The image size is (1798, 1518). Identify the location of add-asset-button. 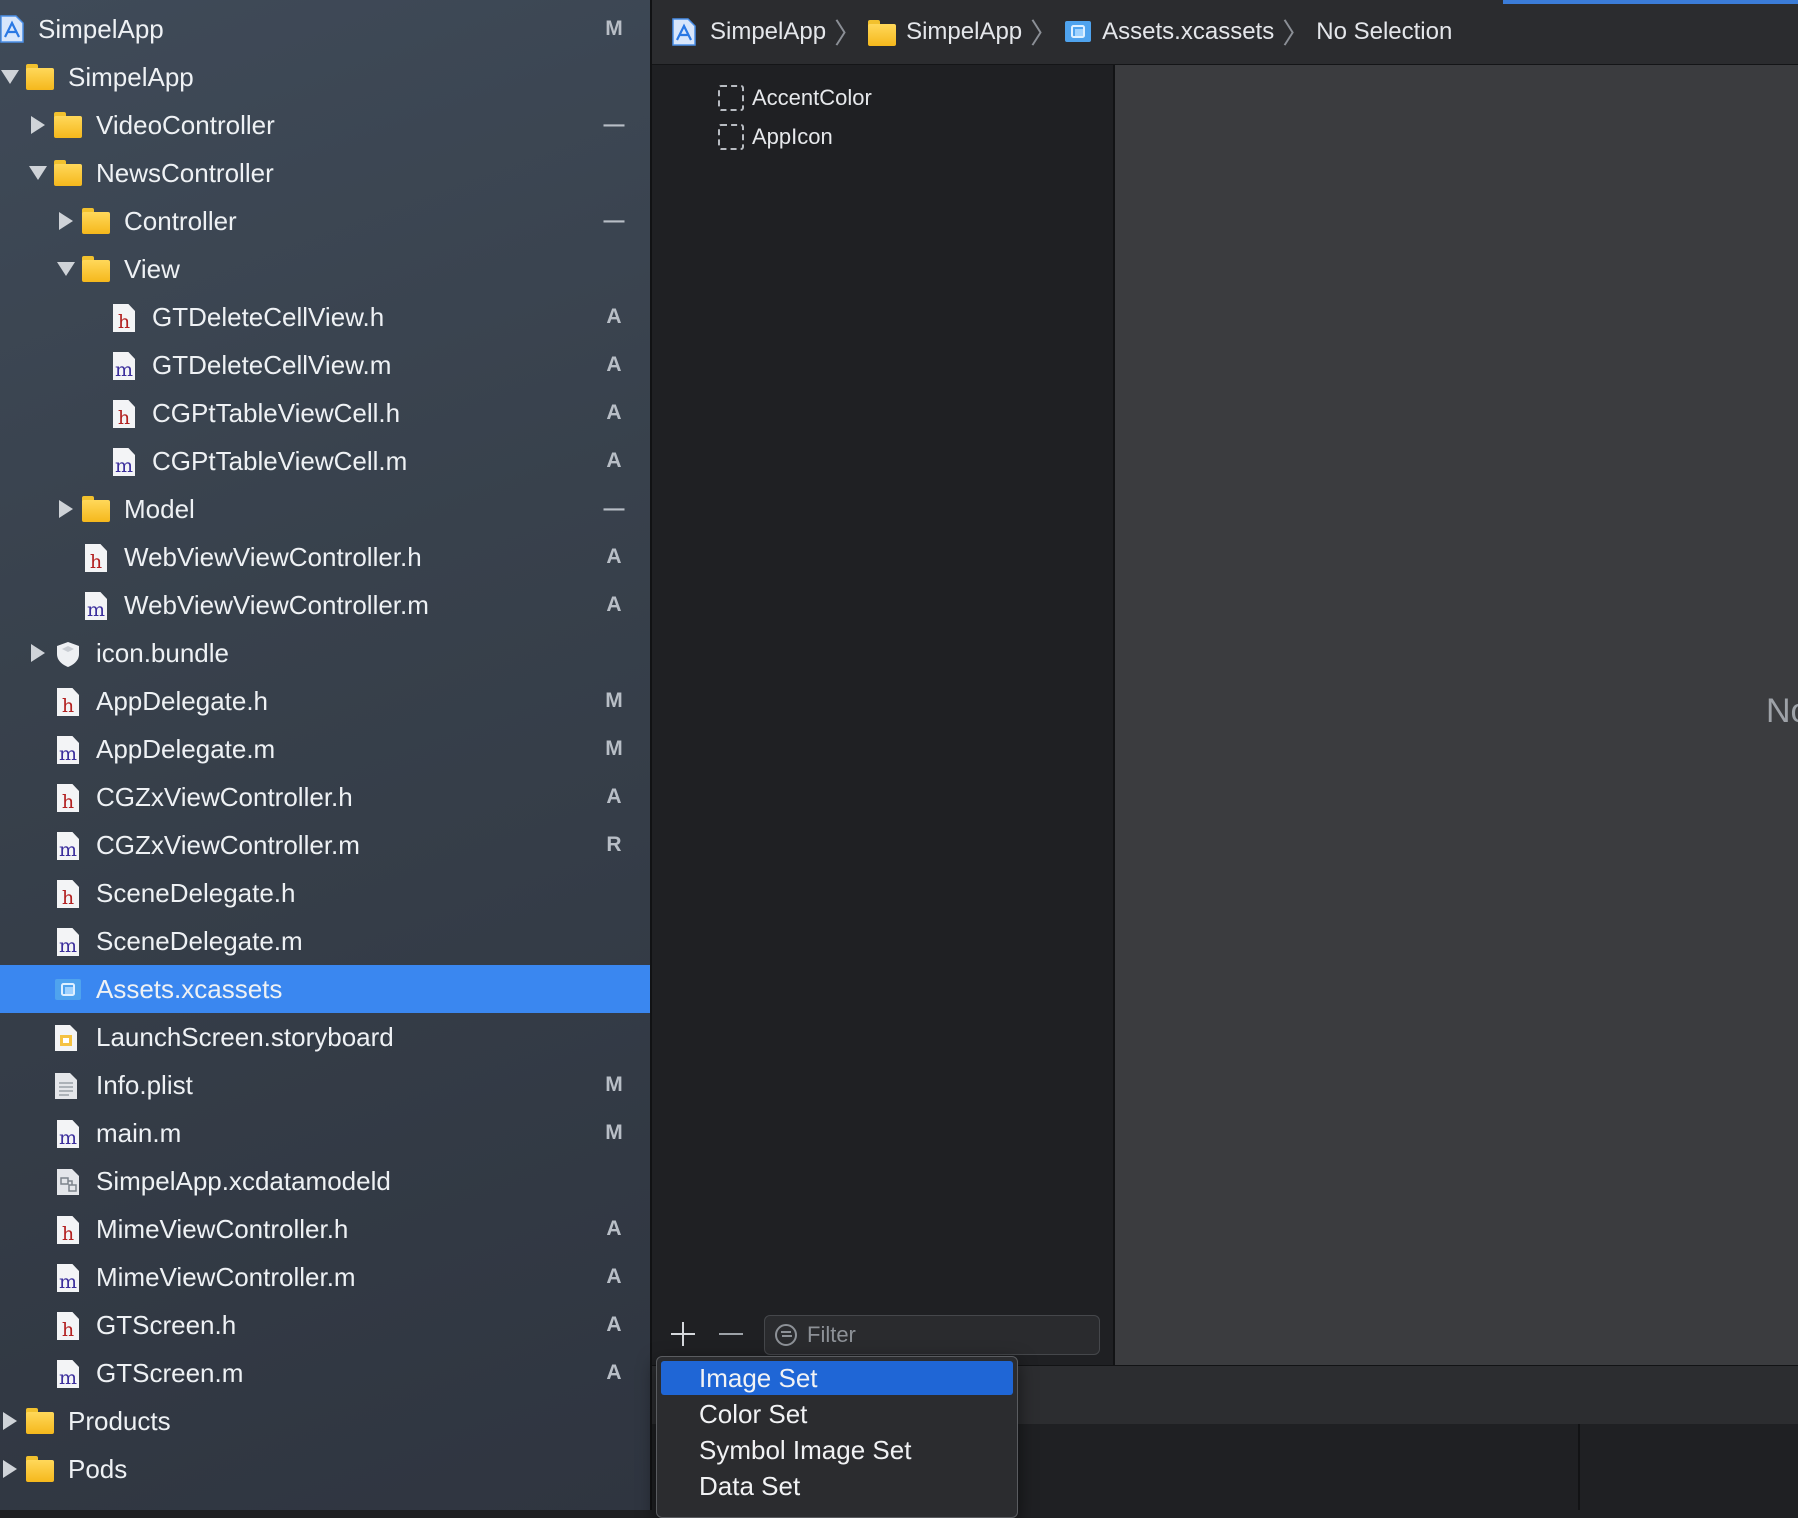
(683, 1334).